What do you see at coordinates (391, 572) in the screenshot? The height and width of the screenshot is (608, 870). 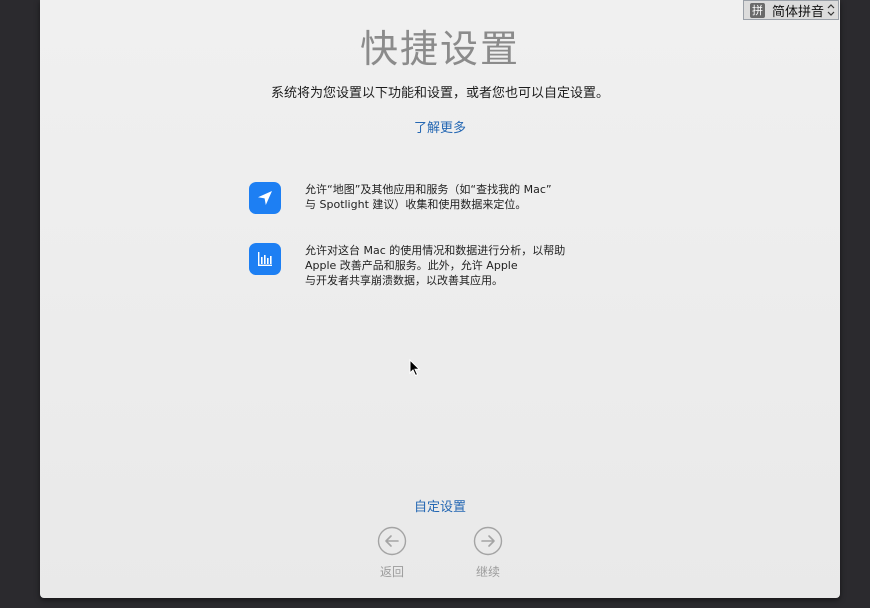 I see `back-label: 返回` at bounding box center [391, 572].